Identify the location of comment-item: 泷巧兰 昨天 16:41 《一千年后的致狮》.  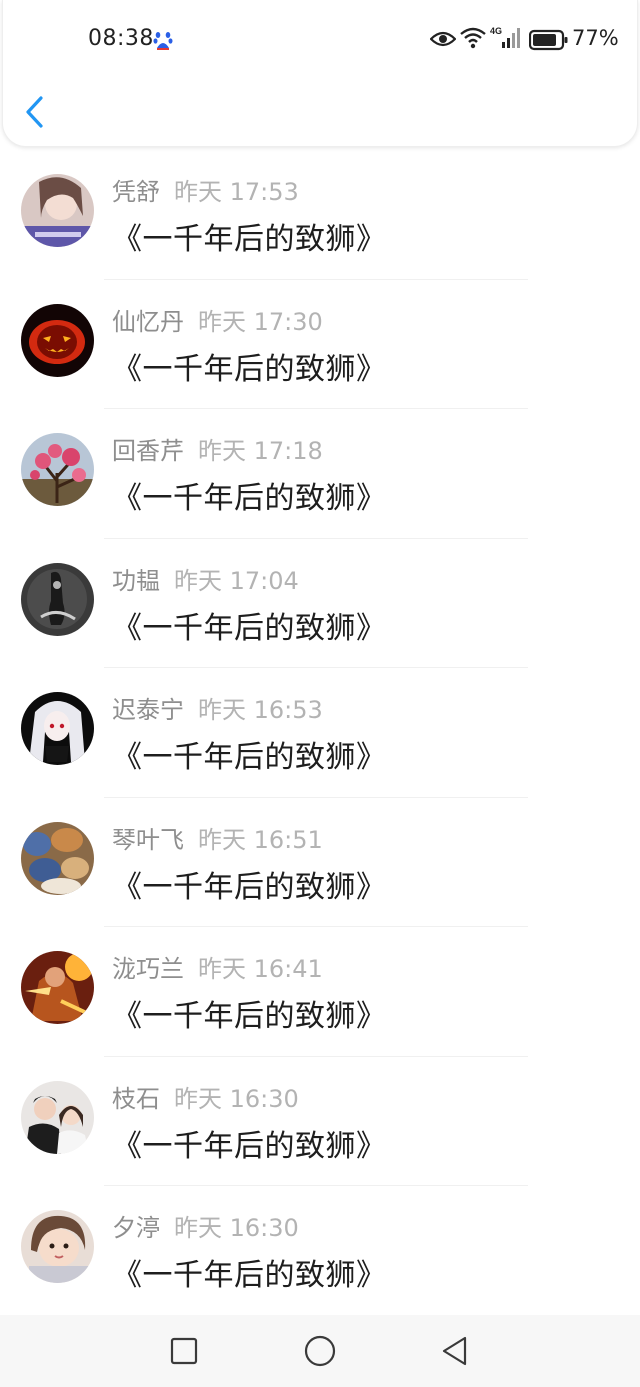
(320, 992).